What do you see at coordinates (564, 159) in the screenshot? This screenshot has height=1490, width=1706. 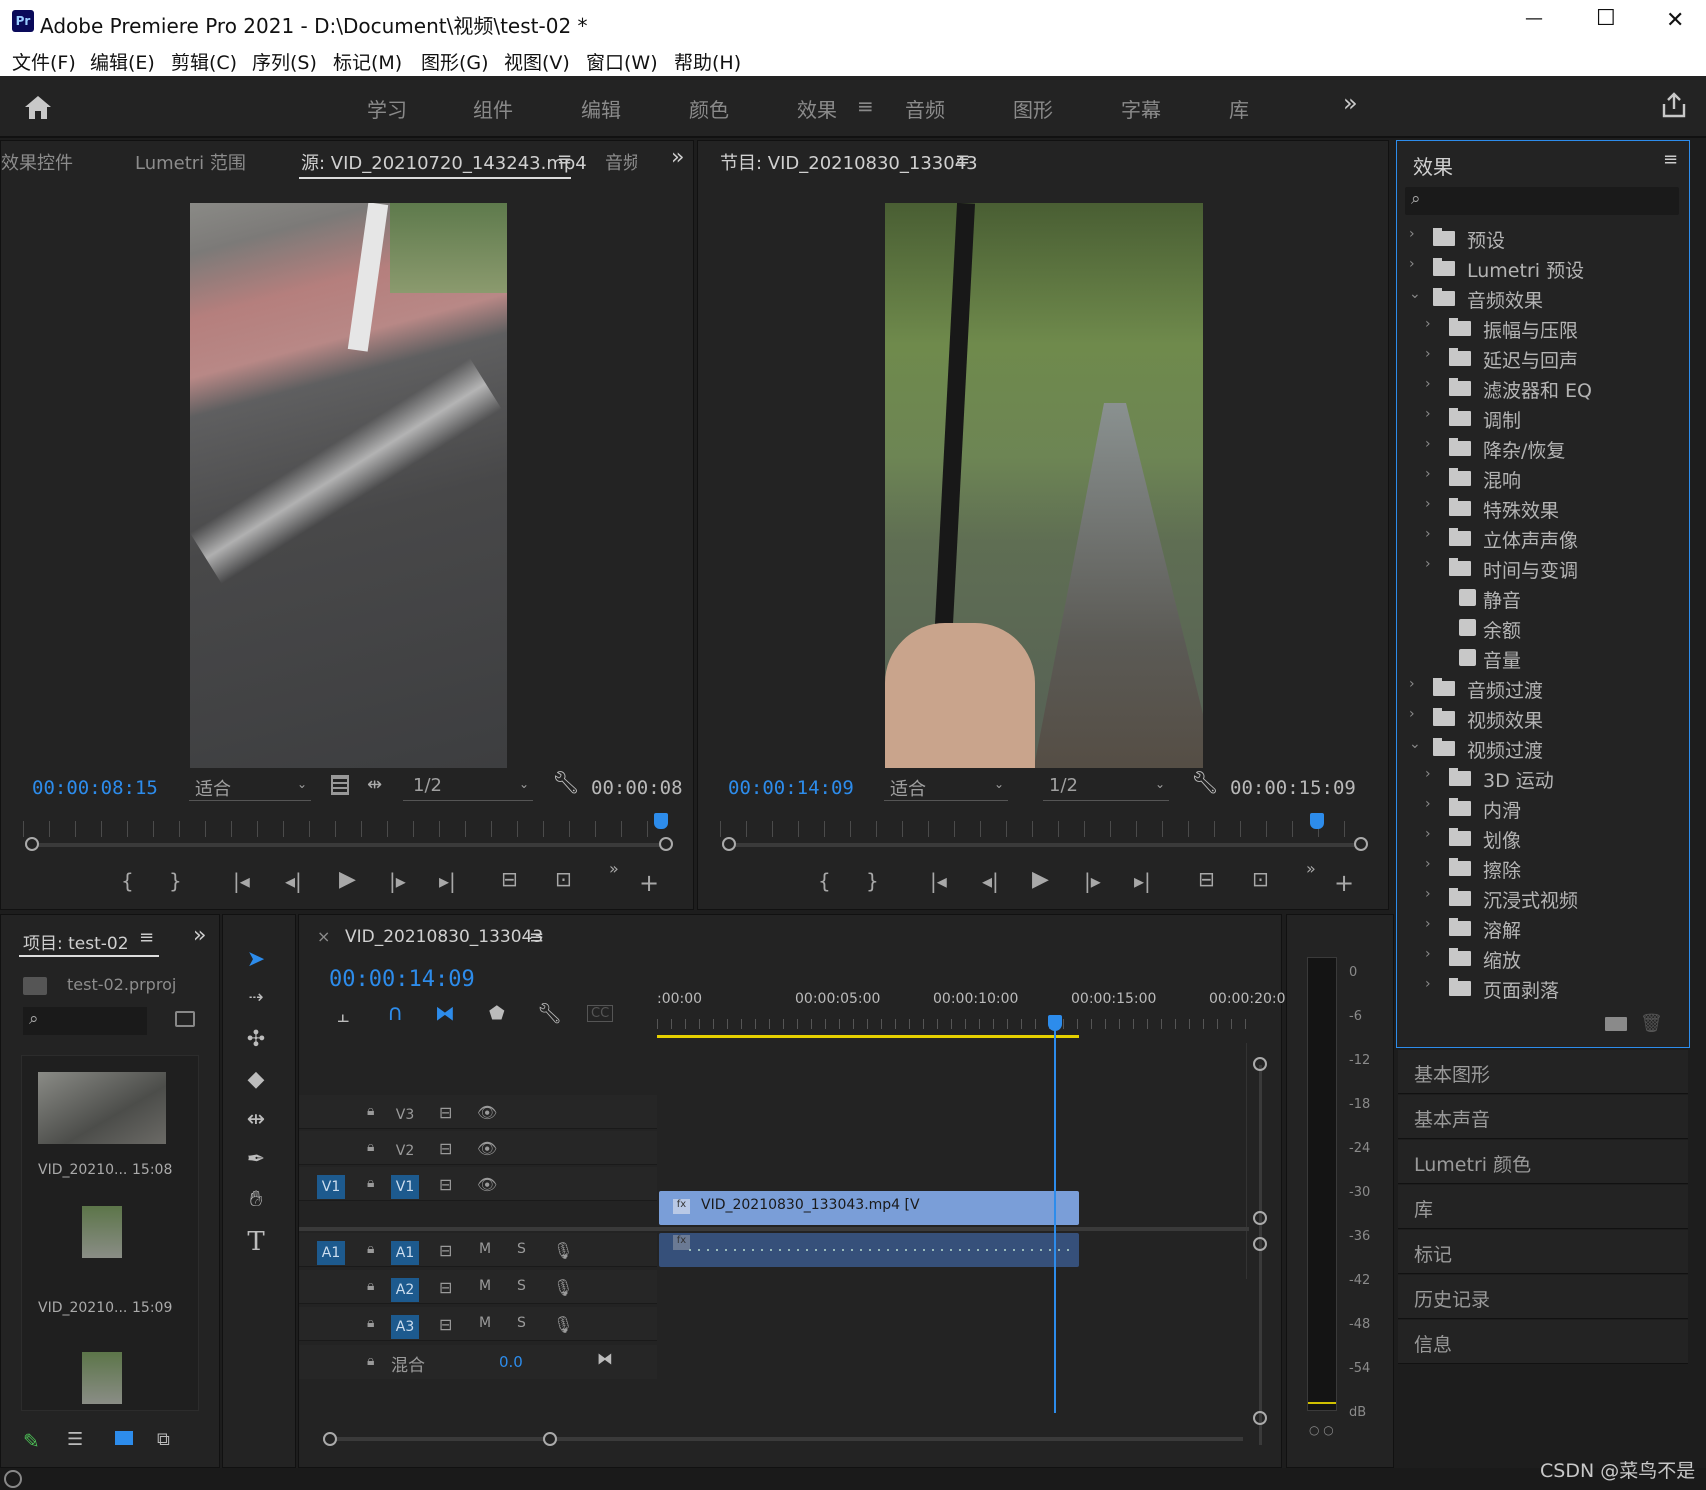 I see `source-tab-menu-icon: ≡` at bounding box center [564, 159].